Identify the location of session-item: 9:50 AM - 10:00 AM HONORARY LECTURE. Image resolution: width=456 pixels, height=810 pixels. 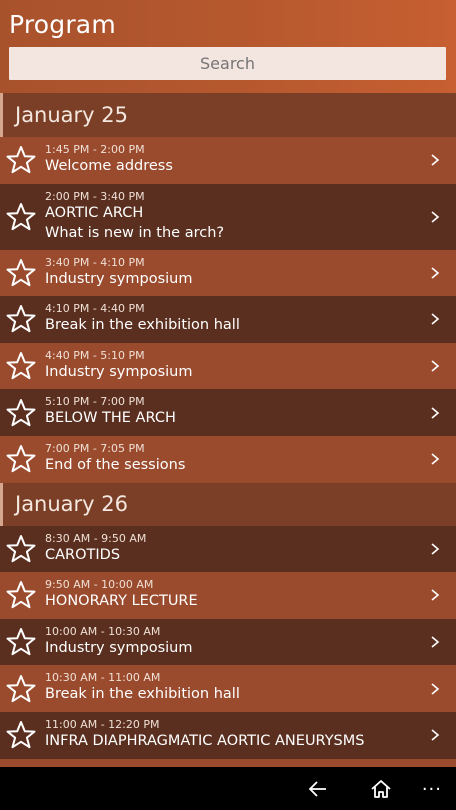
(228, 595).